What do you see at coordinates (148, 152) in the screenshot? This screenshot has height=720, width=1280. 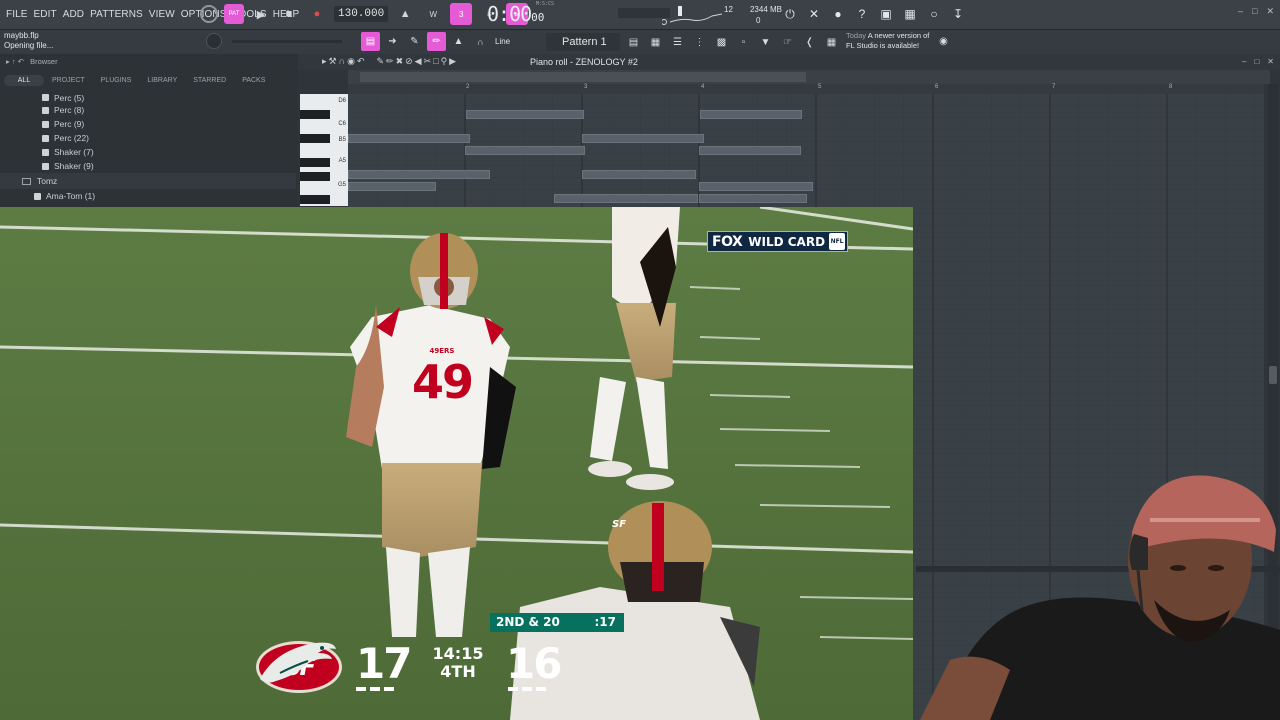 I see `list-item: Shaker (7)` at bounding box center [148, 152].